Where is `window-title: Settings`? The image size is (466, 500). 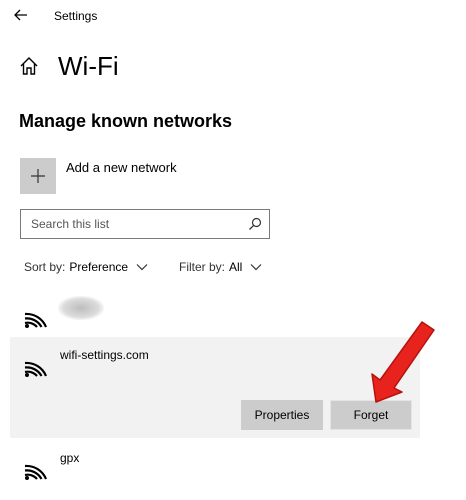 window-title: Settings is located at coordinates (76, 16).